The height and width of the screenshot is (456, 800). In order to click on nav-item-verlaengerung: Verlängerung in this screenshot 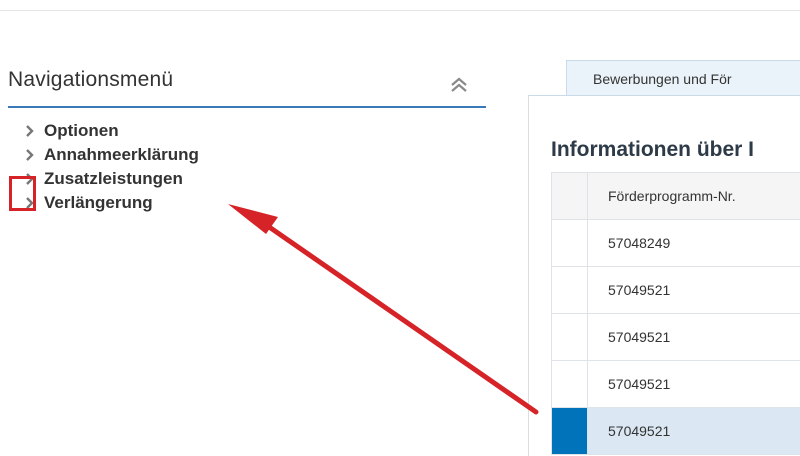, I will do `click(110, 204)`.